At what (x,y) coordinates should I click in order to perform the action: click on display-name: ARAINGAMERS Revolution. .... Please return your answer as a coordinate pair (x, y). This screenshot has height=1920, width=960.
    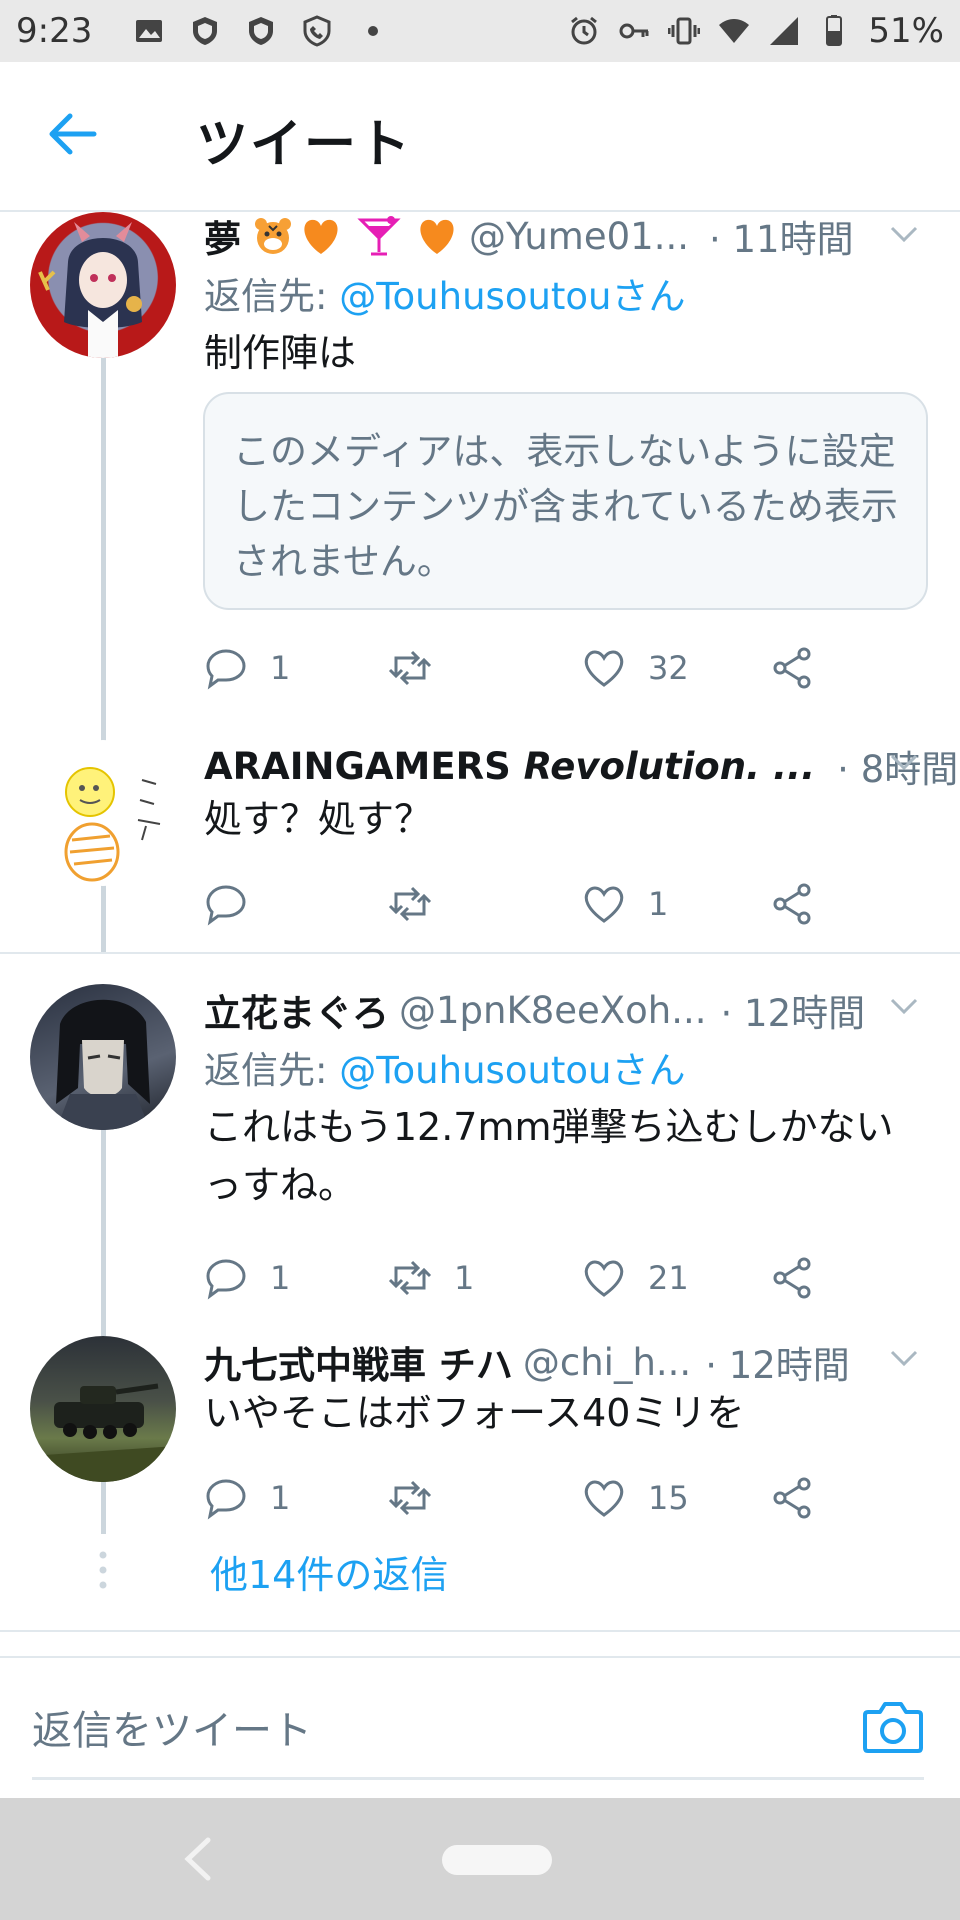
    Looking at the image, I should click on (509, 766).